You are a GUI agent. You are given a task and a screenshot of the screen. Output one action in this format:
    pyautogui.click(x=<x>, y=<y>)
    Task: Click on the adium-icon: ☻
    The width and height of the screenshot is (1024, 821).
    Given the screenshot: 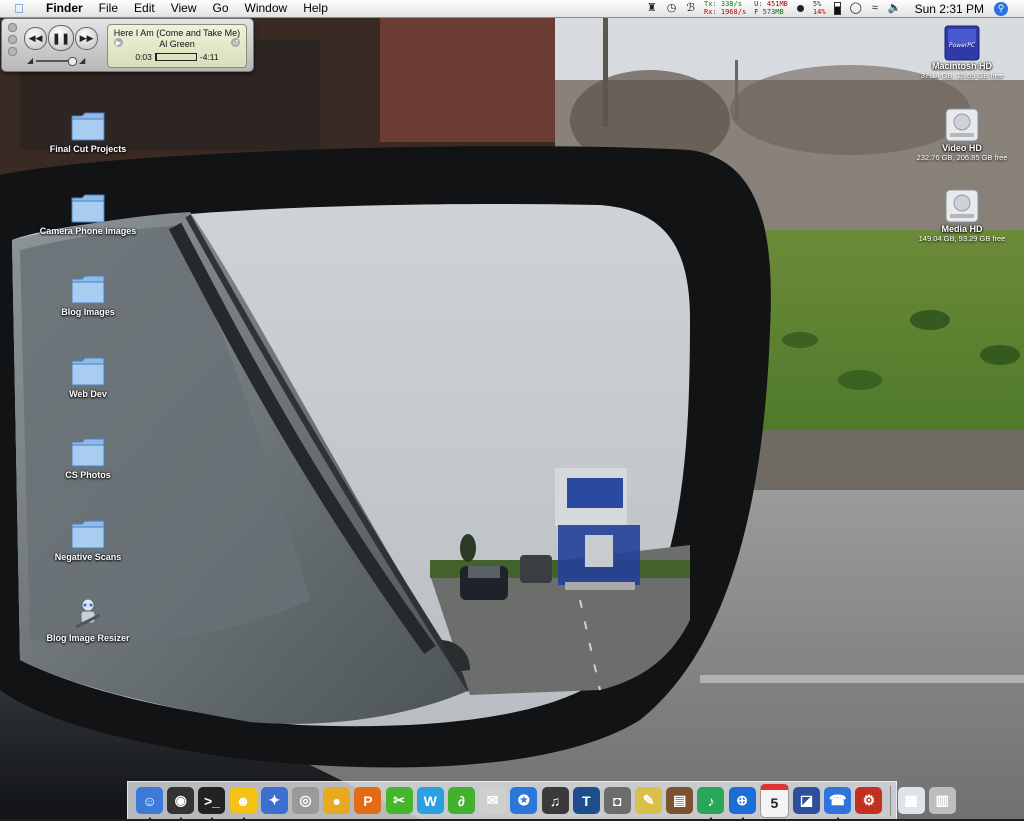 What is the action you would take?
    pyautogui.click(x=243, y=804)
    